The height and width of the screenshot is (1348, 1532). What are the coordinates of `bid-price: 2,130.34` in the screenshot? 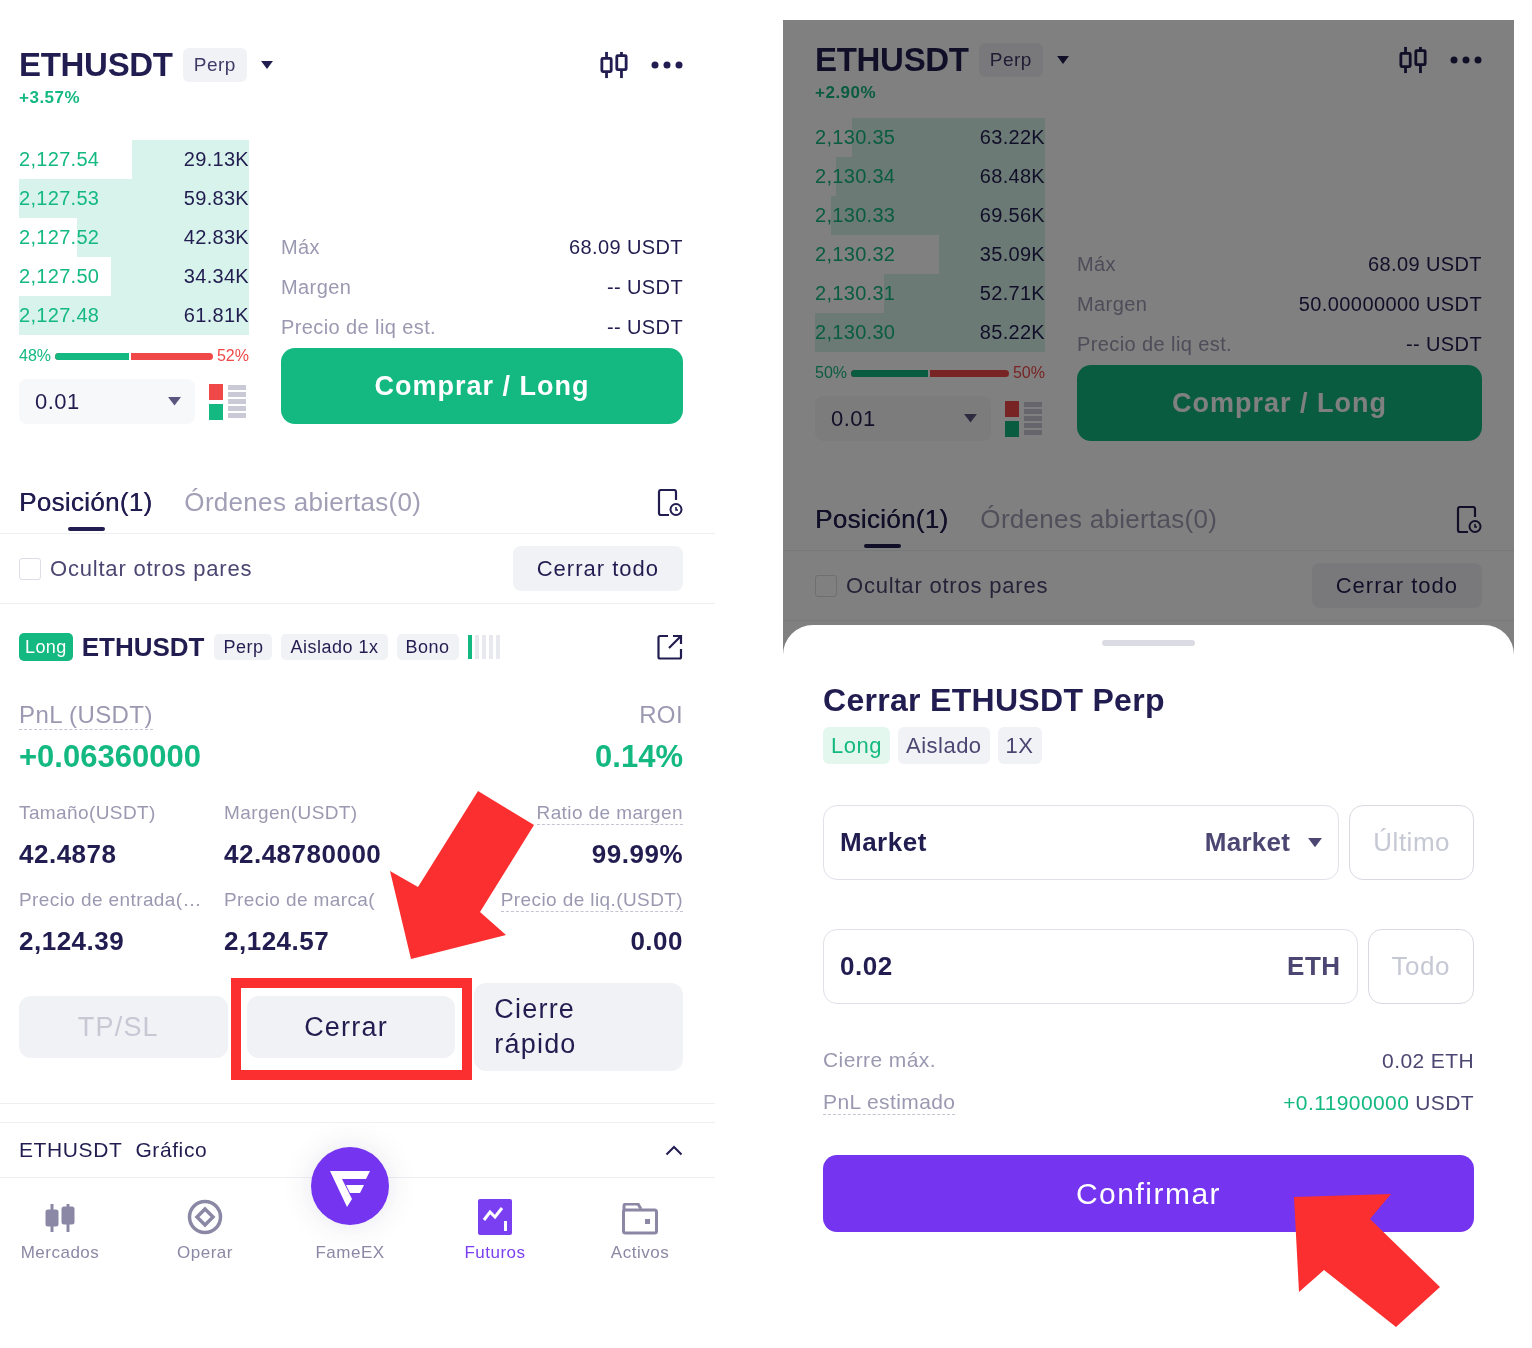 It's located at (855, 176).